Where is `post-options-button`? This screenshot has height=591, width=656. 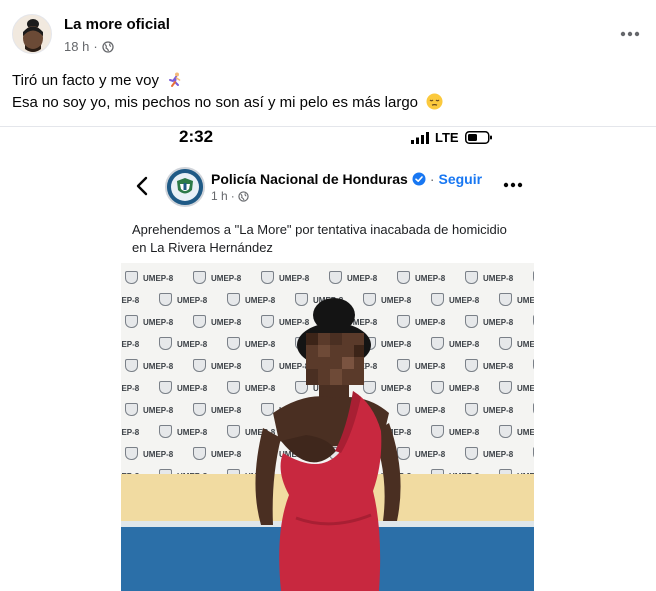
post-options-button is located at coordinates (630, 34).